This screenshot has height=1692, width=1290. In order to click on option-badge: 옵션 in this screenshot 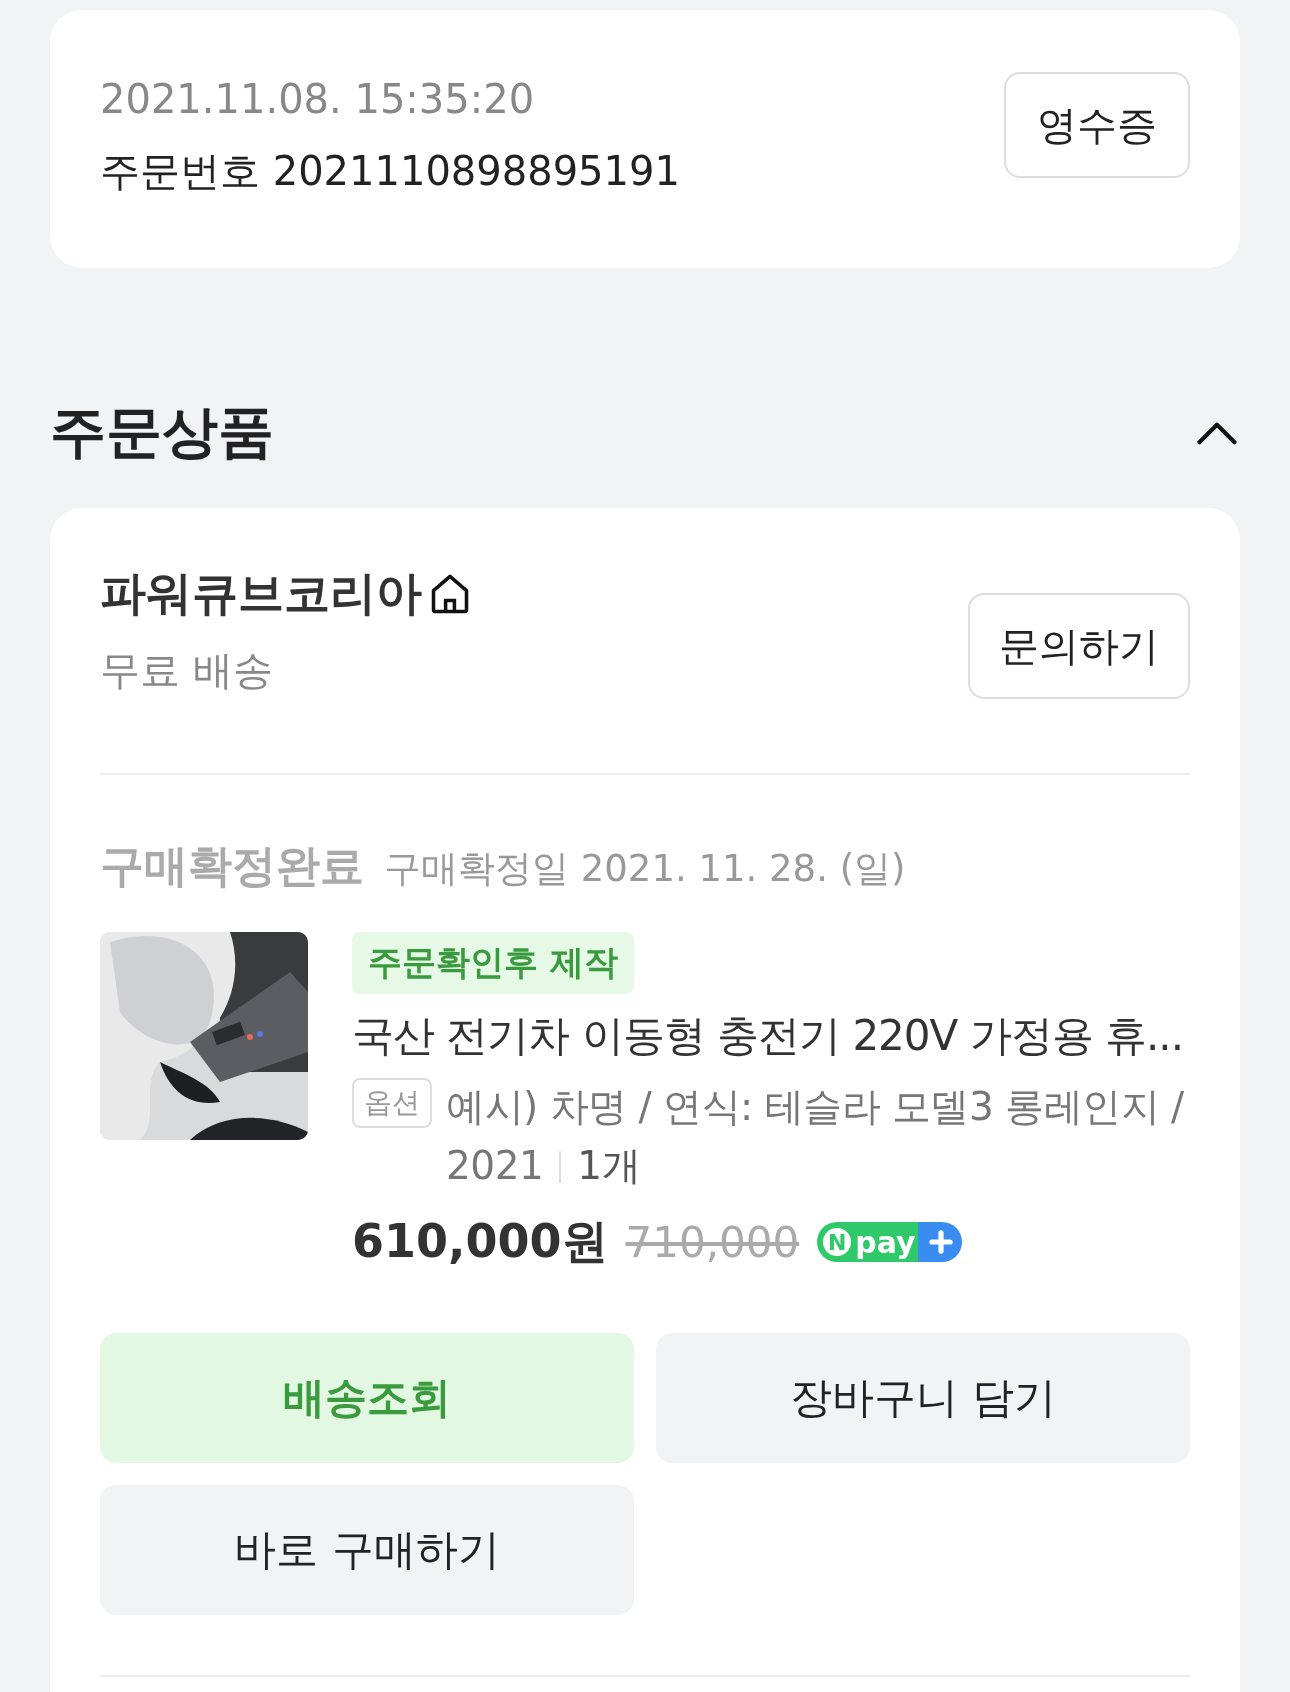, I will do `click(392, 1103)`.